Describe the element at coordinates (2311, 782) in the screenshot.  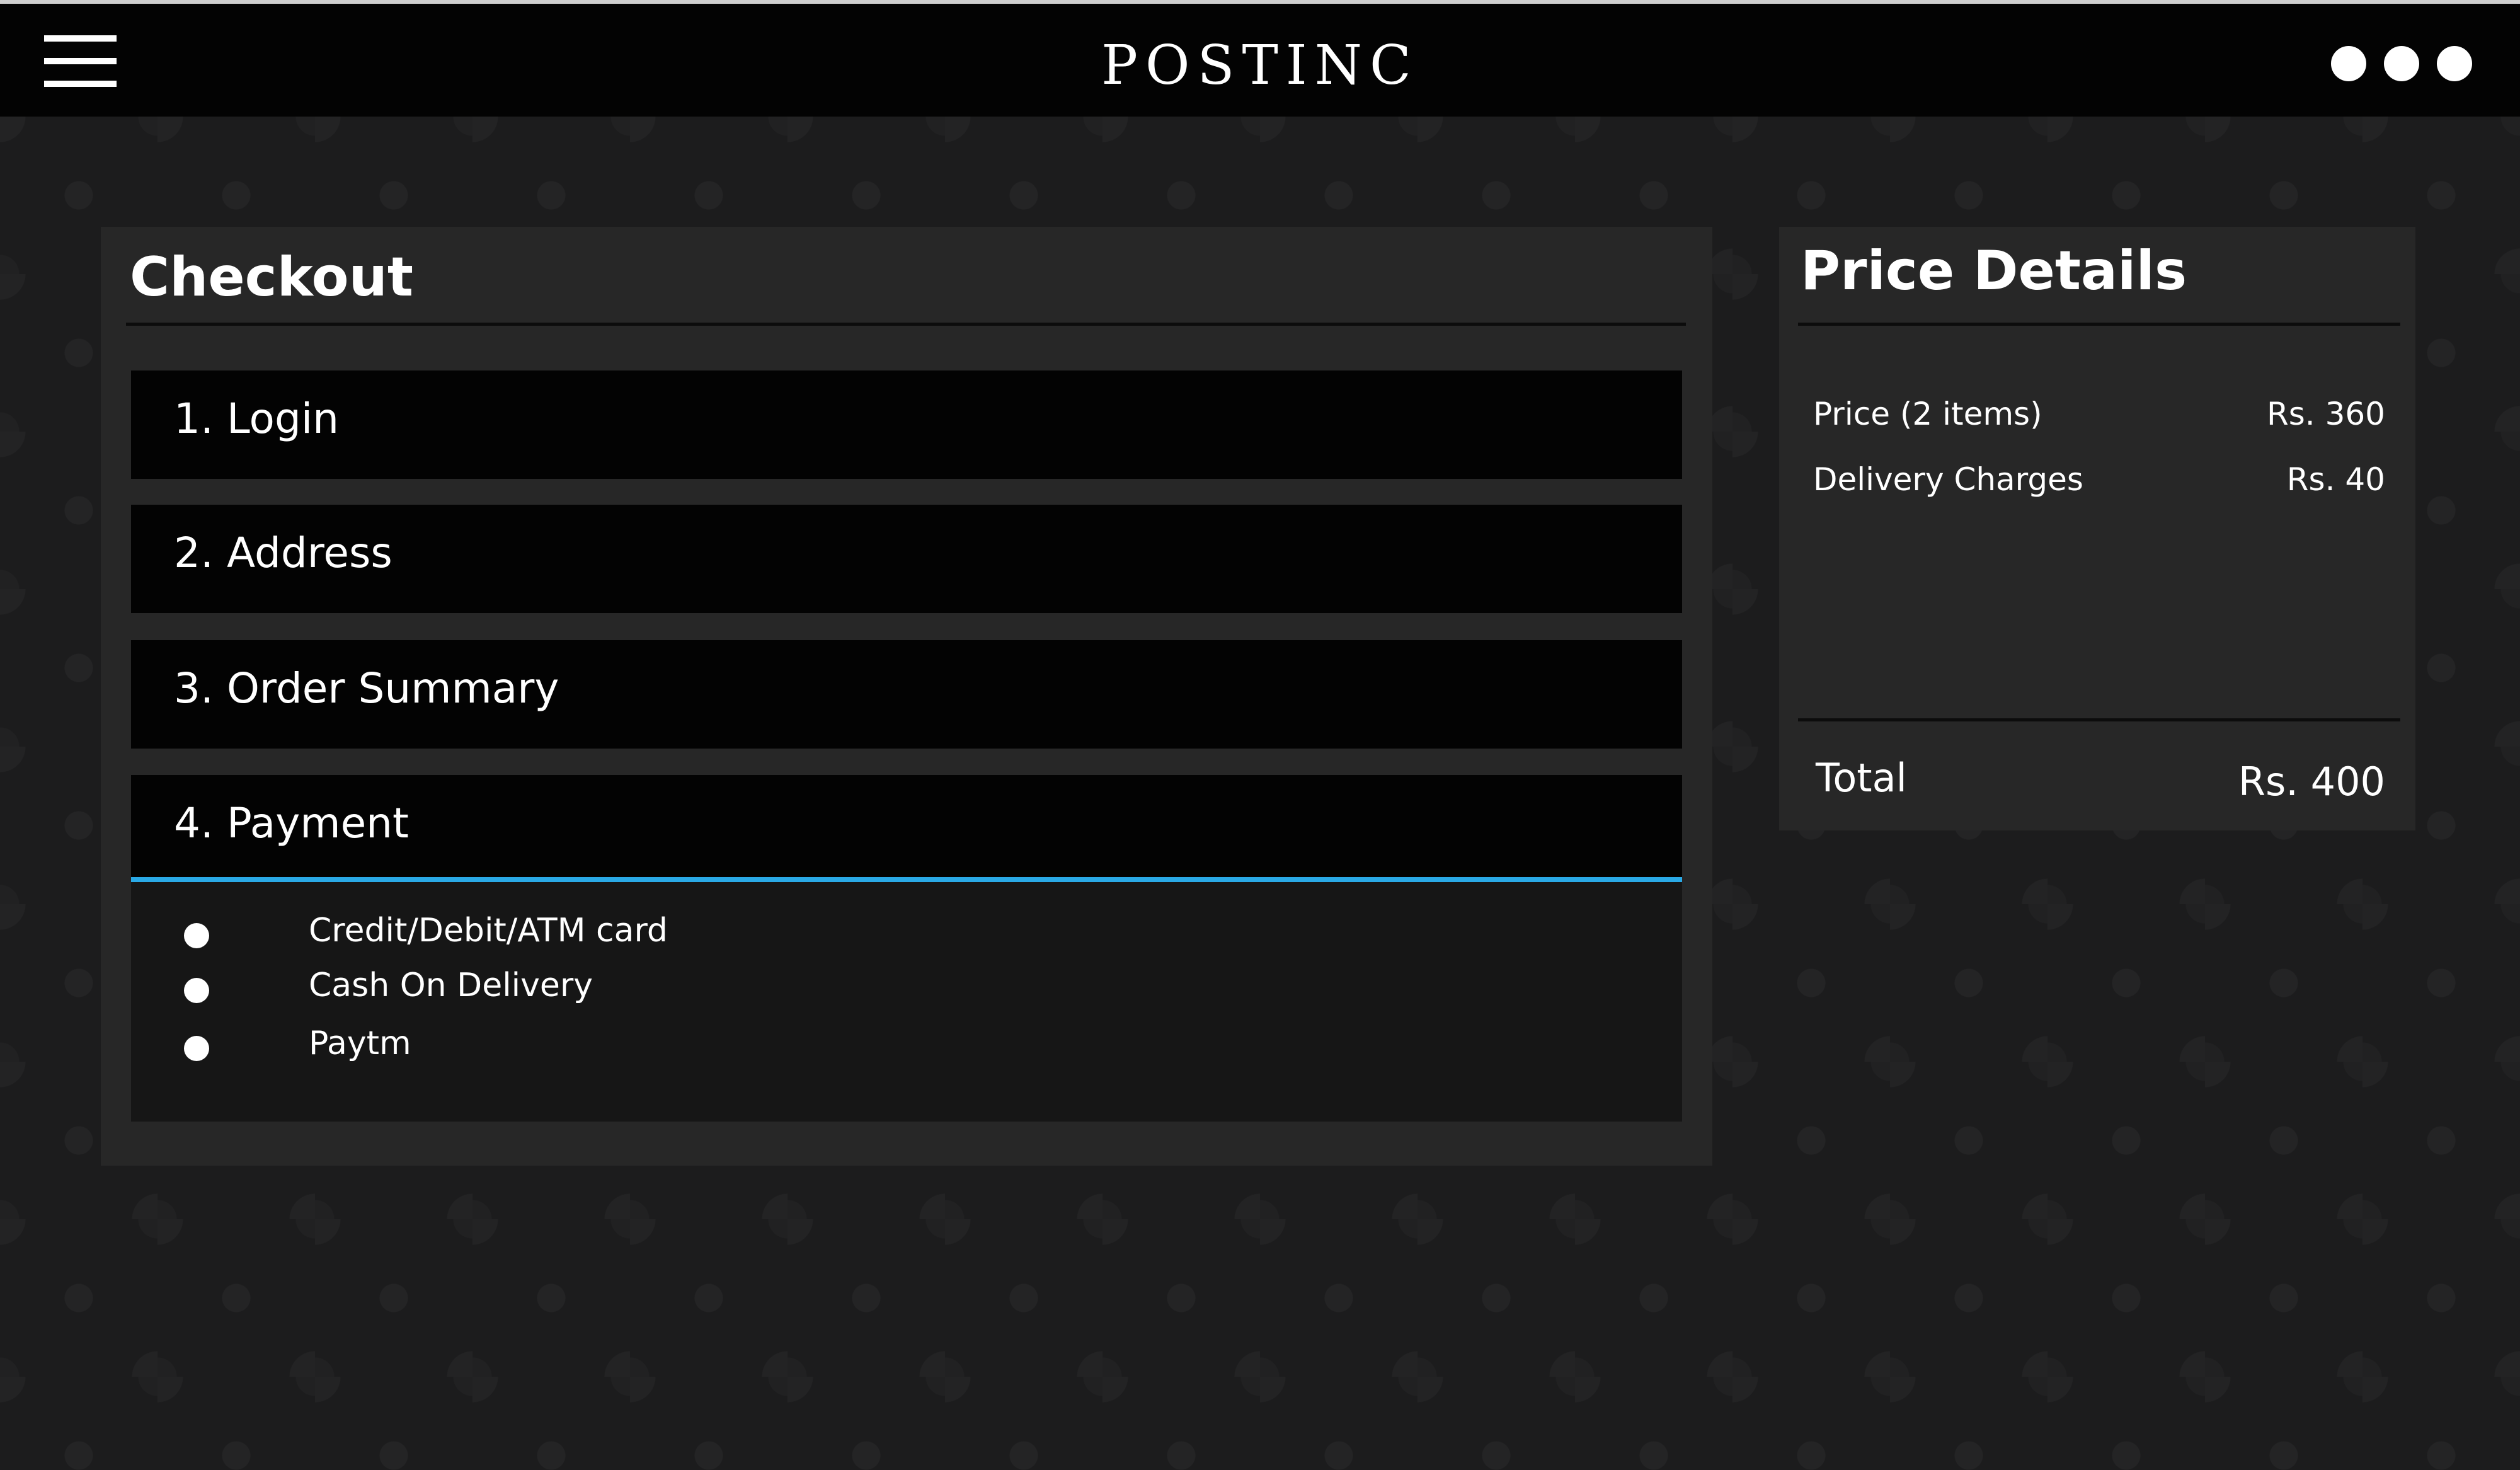
I see `total-value: Rs. 400` at that location.